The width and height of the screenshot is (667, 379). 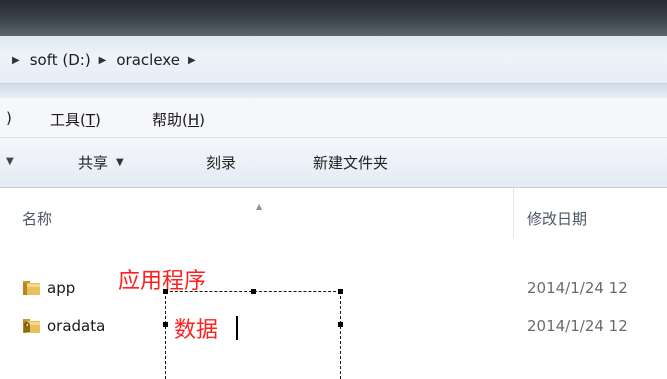 I want to click on new-folder-button-label: 新建文件夹, so click(x=351, y=163).